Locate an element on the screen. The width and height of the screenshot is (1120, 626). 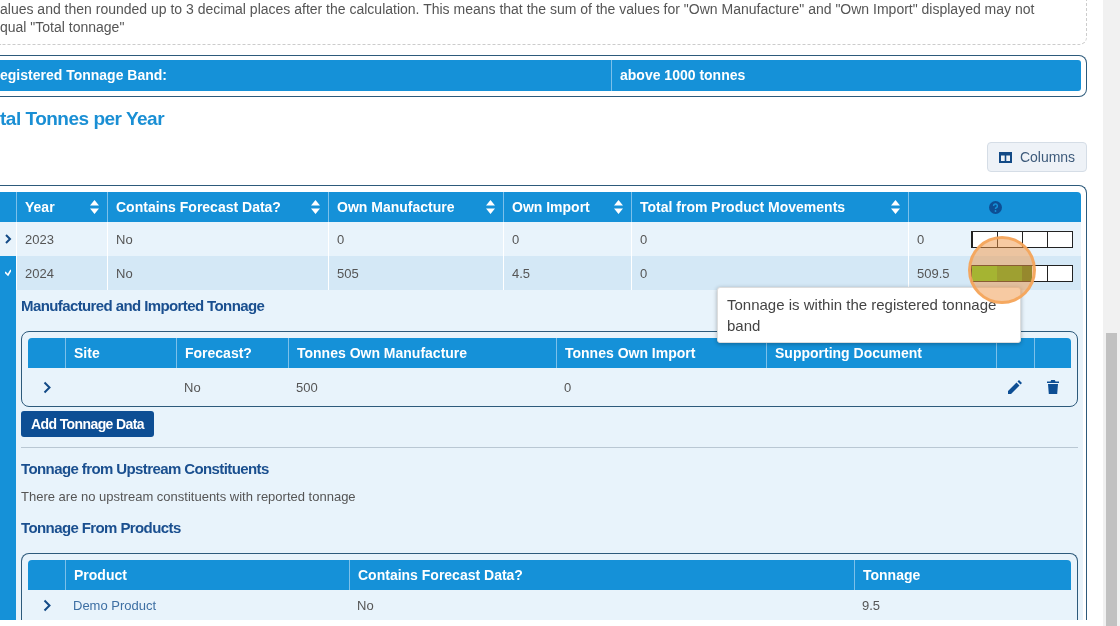
pencil-icon is located at coordinates (1015, 387).